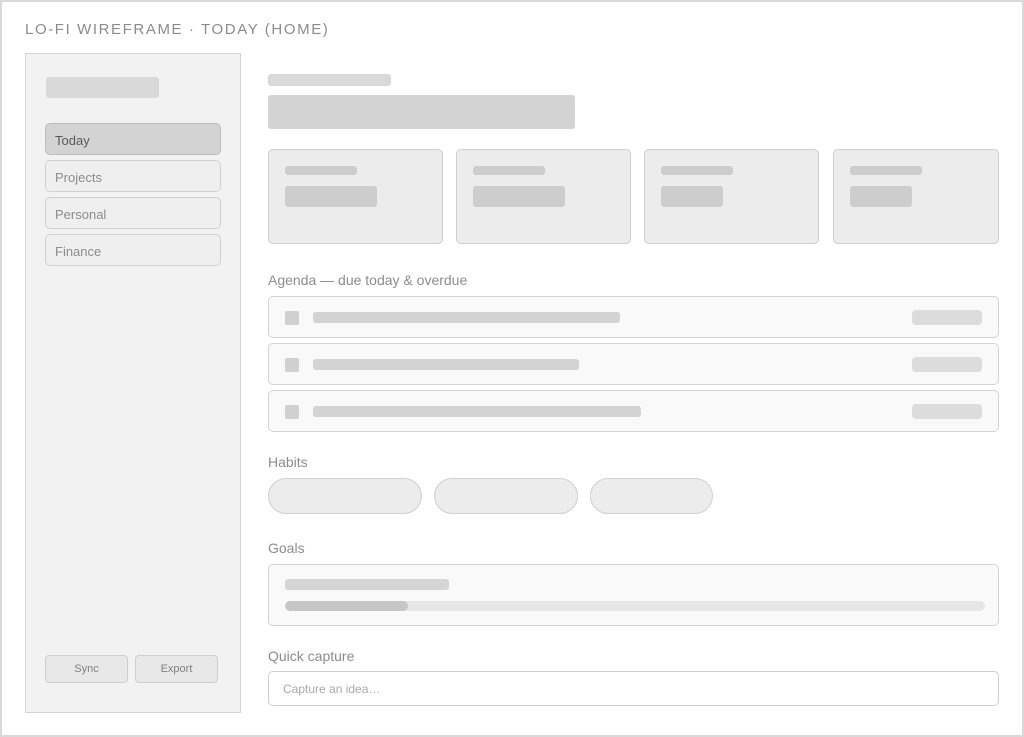  I want to click on sync-button: Sync, so click(86, 669).